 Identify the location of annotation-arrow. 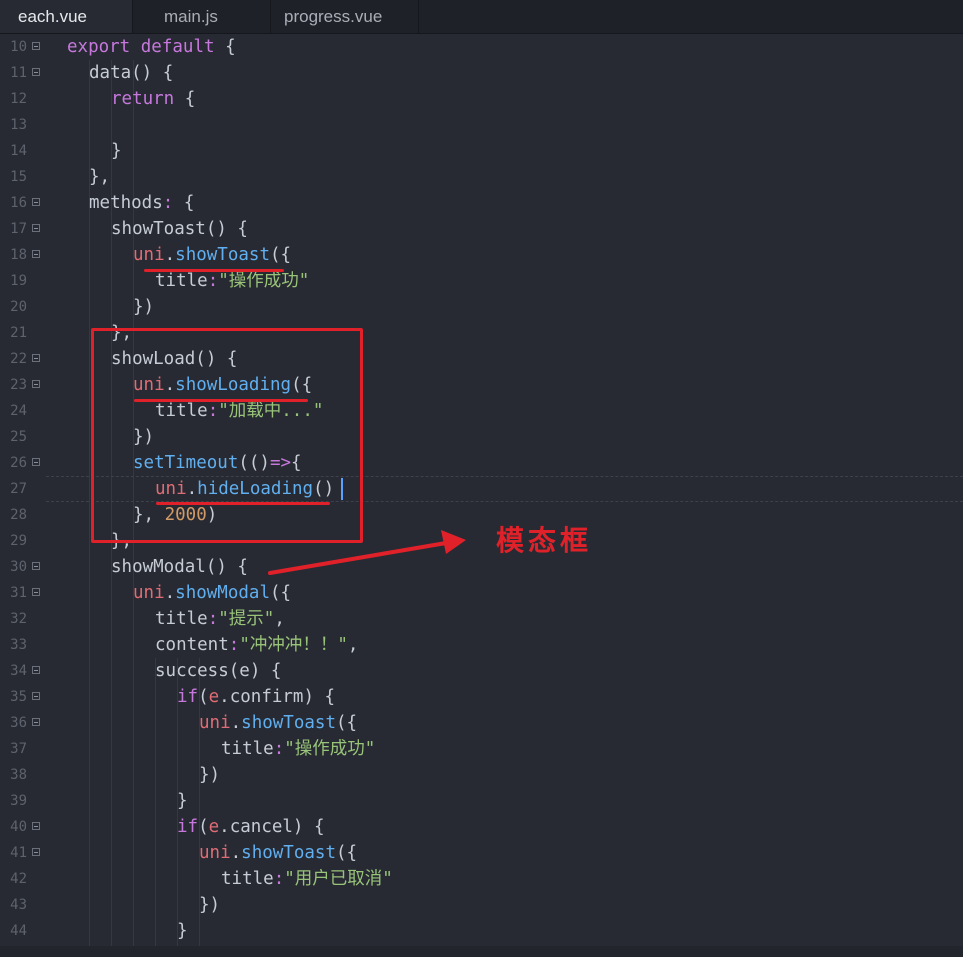
(367, 552).